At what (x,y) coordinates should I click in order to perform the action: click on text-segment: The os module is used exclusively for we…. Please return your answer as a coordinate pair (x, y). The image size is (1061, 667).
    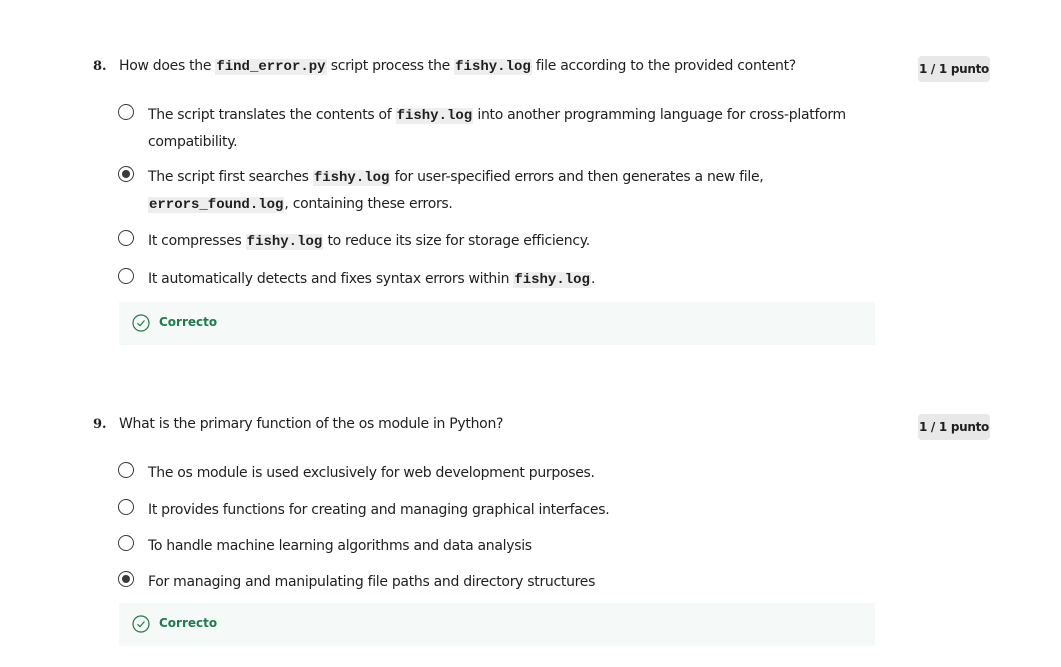
    Looking at the image, I should click on (371, 473).